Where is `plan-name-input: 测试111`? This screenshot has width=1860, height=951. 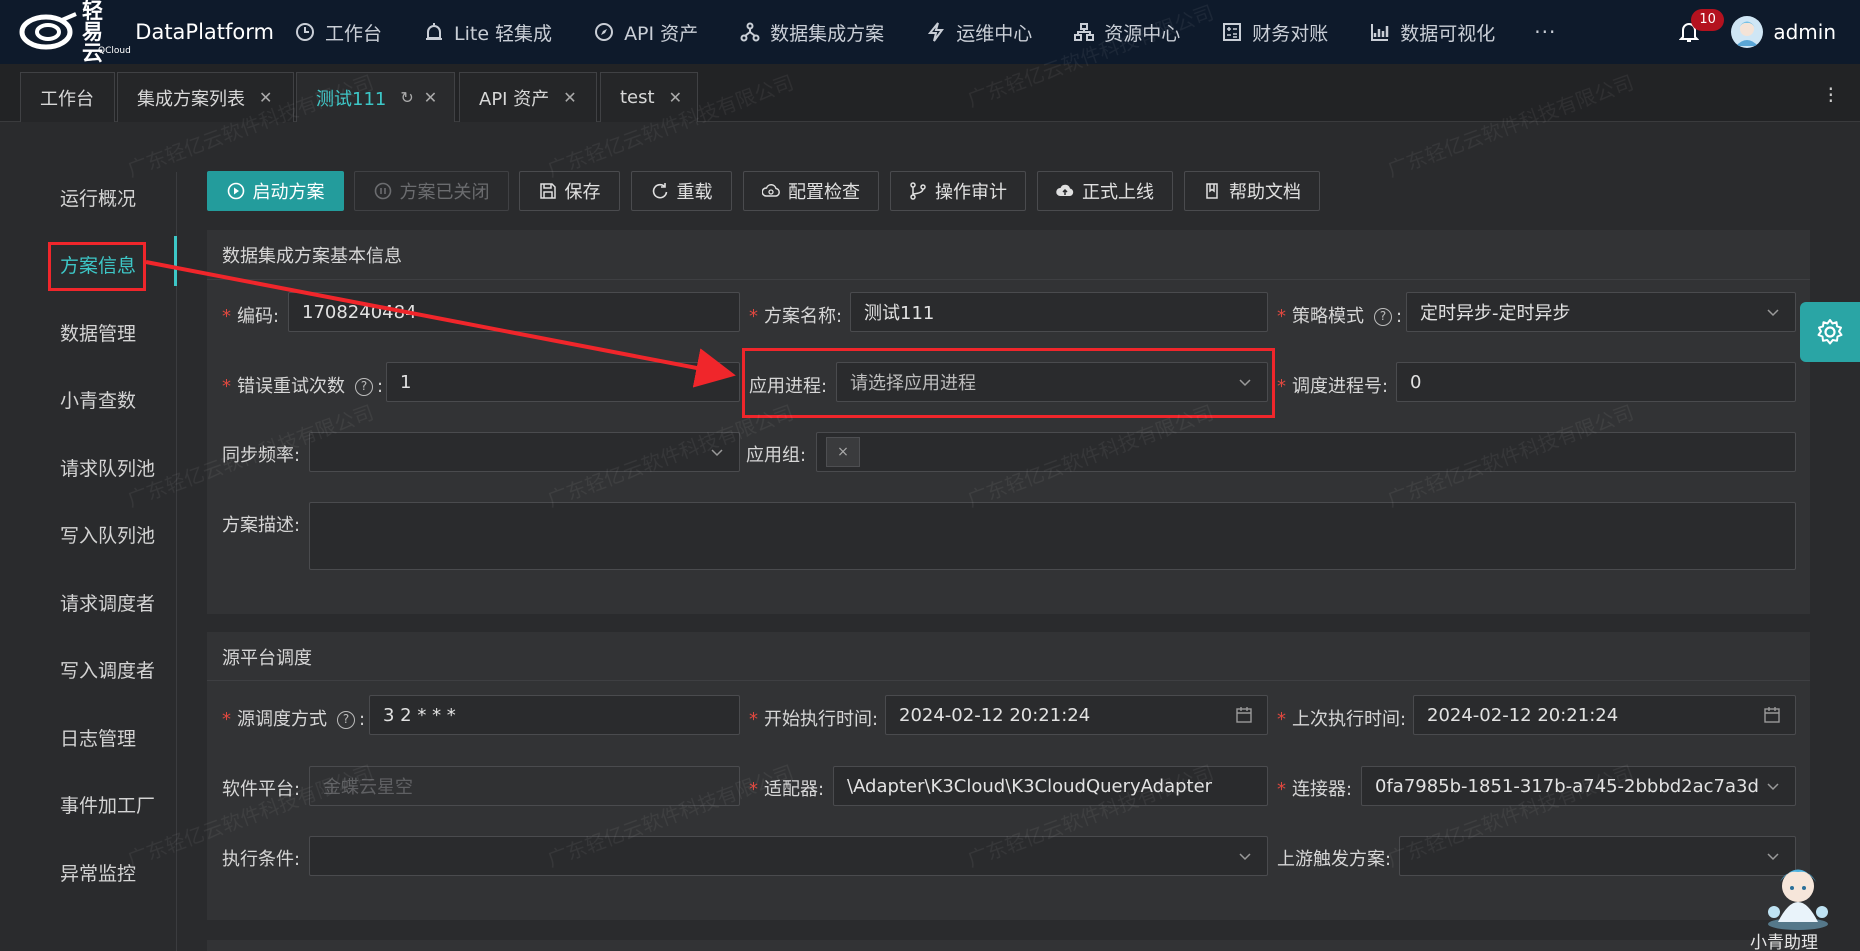 plan-name-input: 测试111 is located at coordinates (1059, 312).